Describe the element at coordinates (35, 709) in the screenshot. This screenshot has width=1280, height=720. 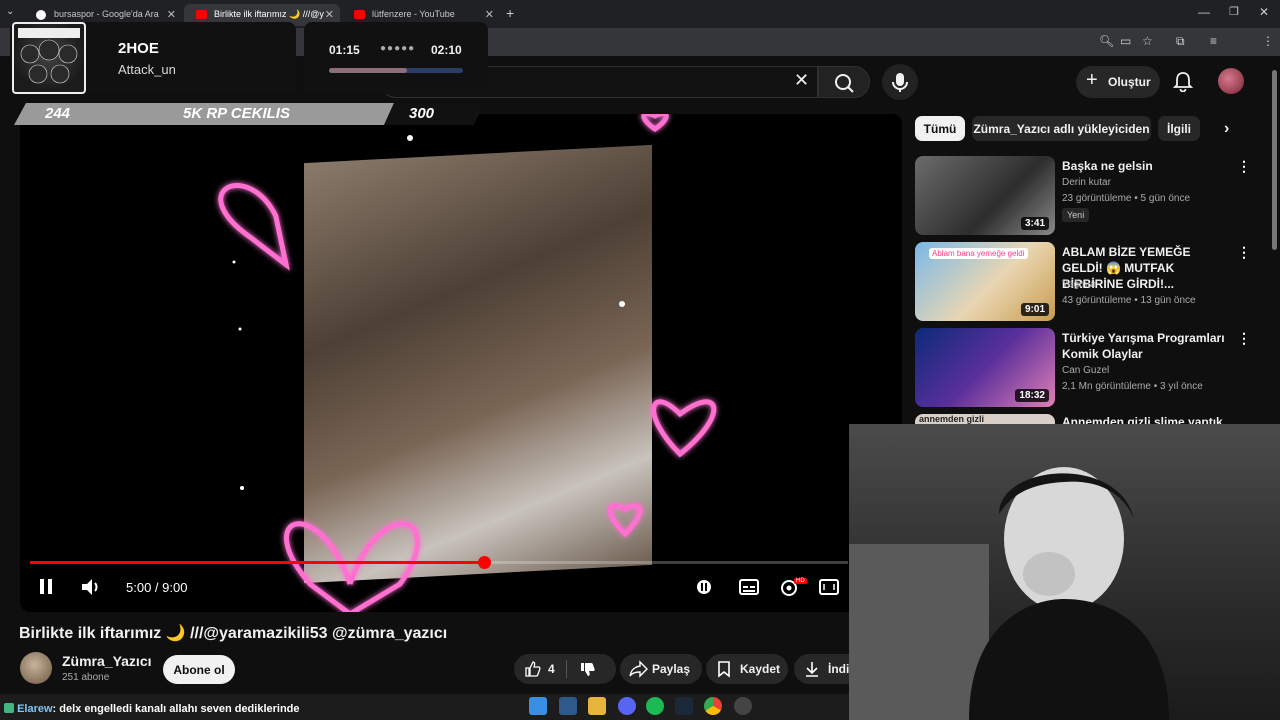
I see `chat-username: Elarew` at that location.